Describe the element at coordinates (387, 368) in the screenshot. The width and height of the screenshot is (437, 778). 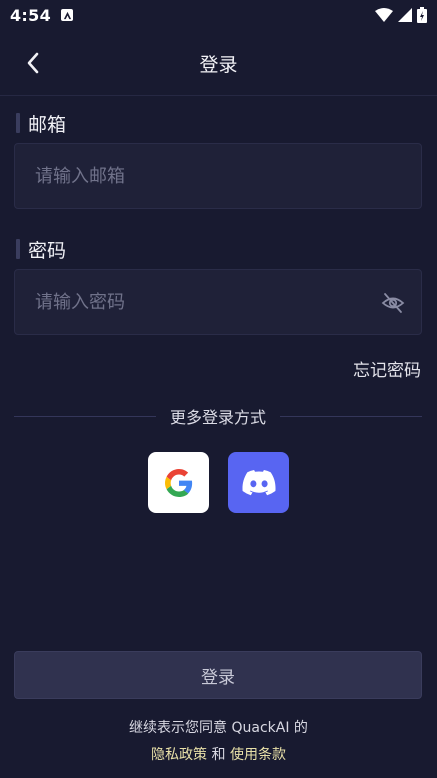
I see `forgot-password-link: 忘记密码` at that location.